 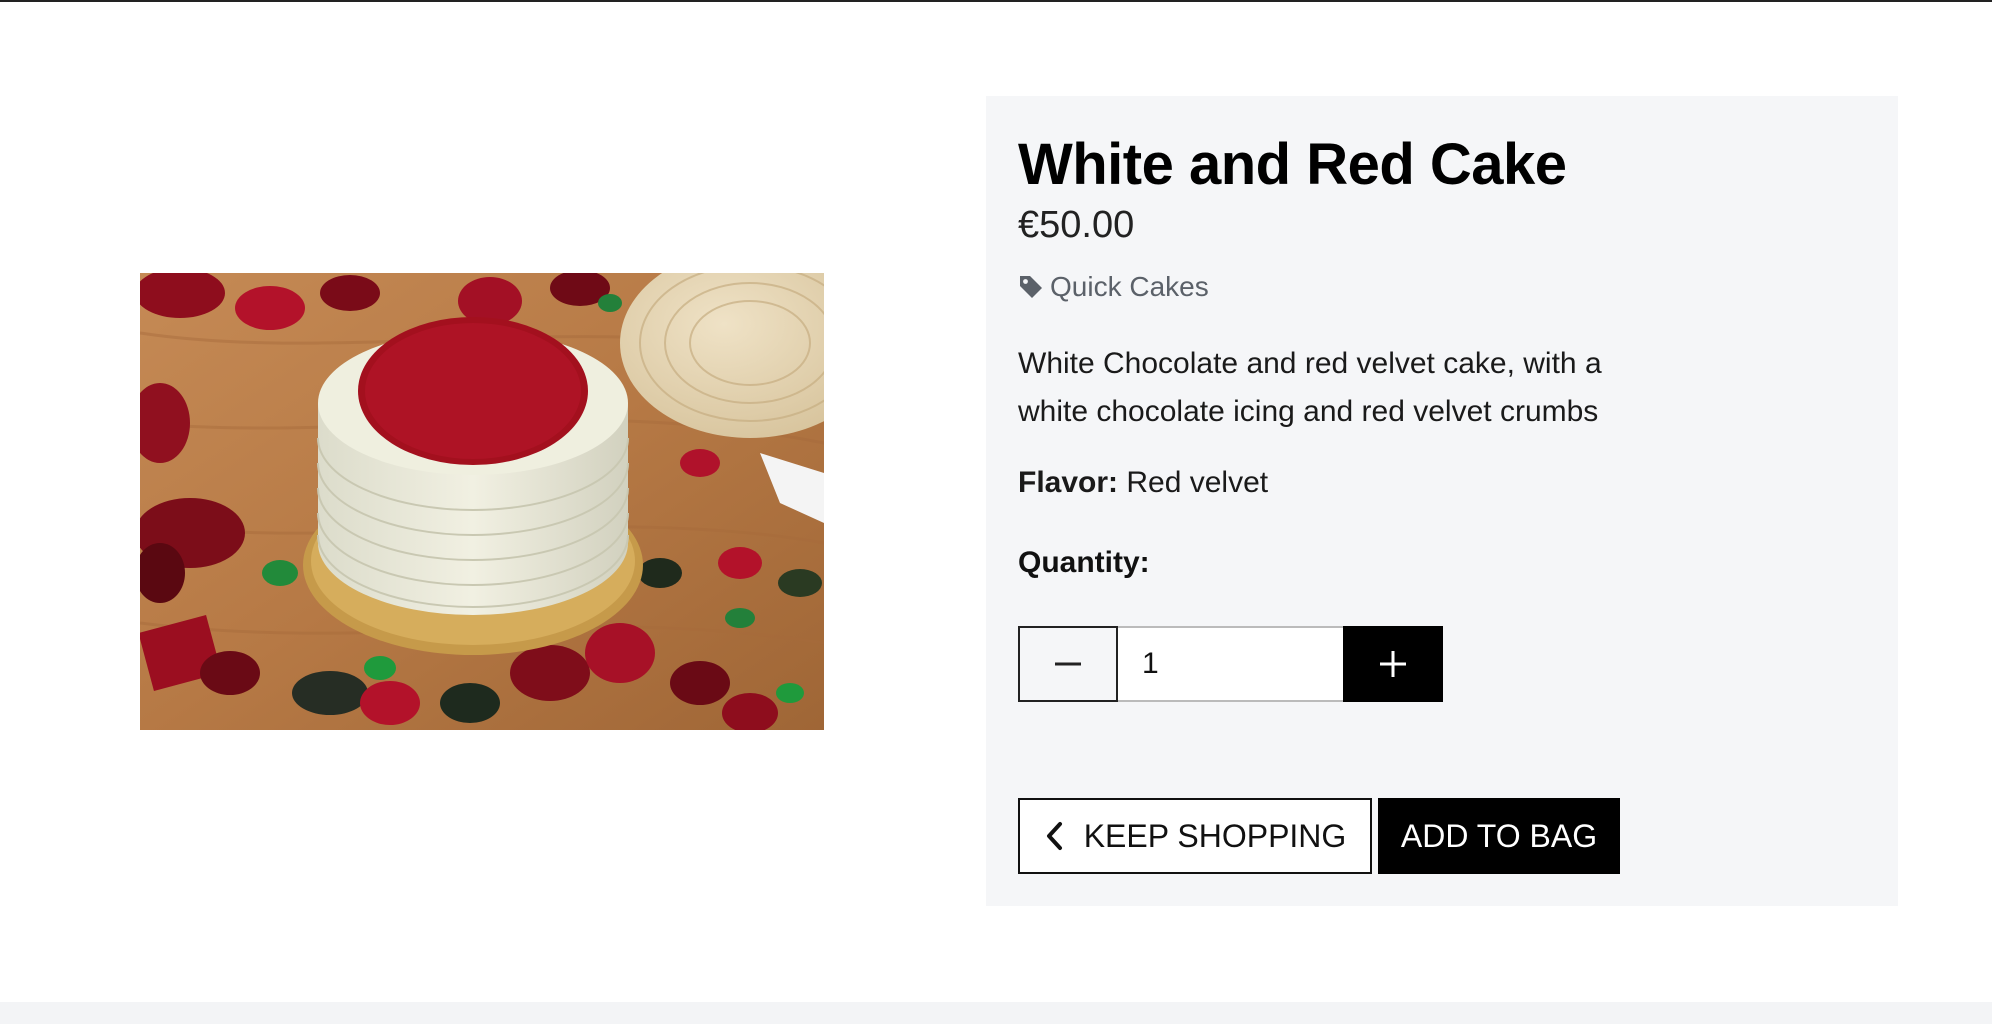 What do you see at coordinates (1068, 482) in the screenshot?
I see `flavor-label: Flavor:` at bounding box center [1068, 482].